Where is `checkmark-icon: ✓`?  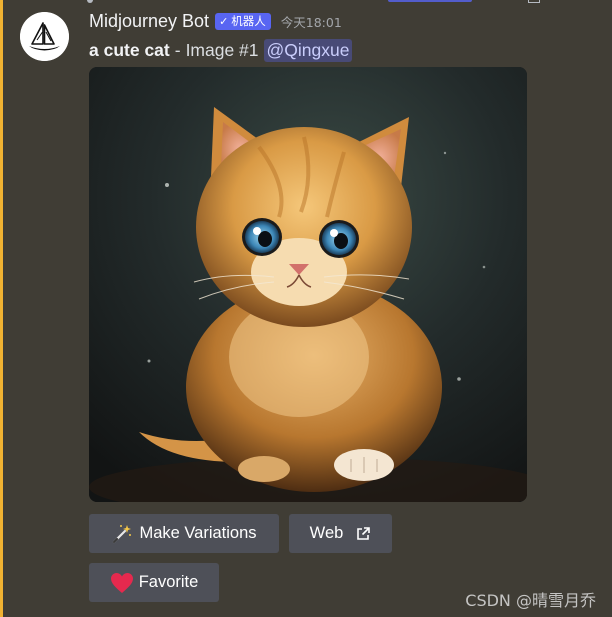
checkmark-icon: ✓ is located at coordinates (224, 21).